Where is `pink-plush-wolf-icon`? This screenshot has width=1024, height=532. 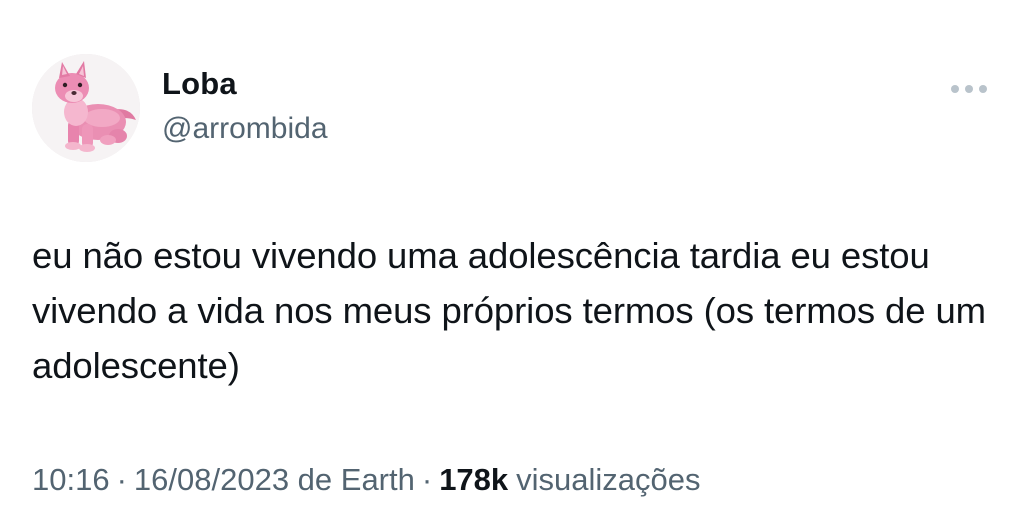 pink-plush-wolf-icon is located at coordinates (86, 108).